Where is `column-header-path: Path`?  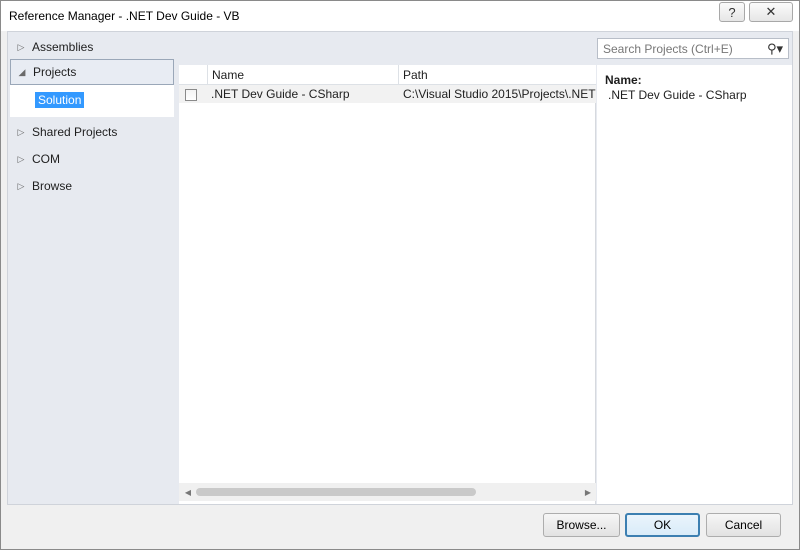 column-header-path: Path is located at coordinates (497, 75).